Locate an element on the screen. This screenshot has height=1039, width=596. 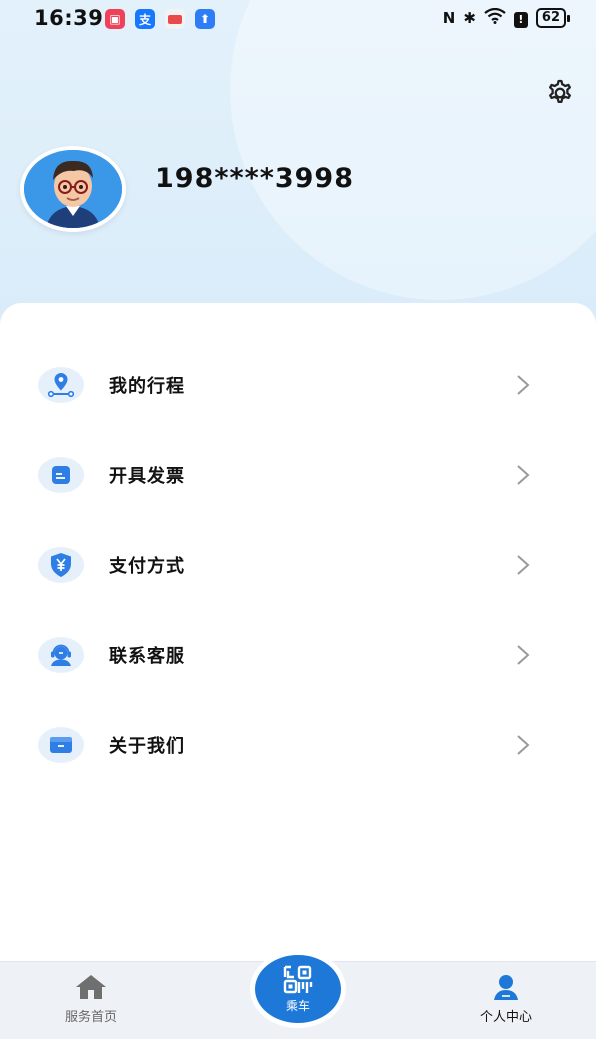
menu-item-label: 我的行程 is located at coordinates (147, 386).